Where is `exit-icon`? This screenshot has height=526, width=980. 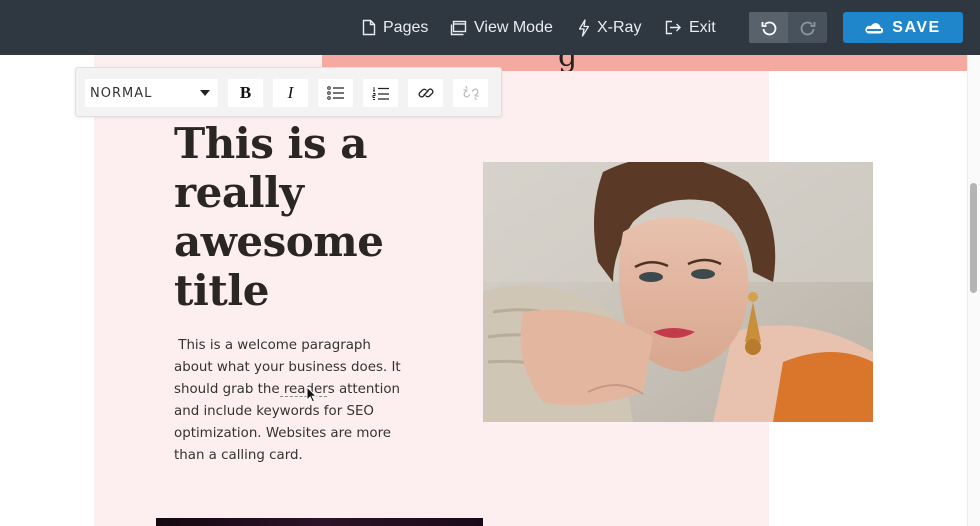
exit-icon is located at coordinates (673, 27).